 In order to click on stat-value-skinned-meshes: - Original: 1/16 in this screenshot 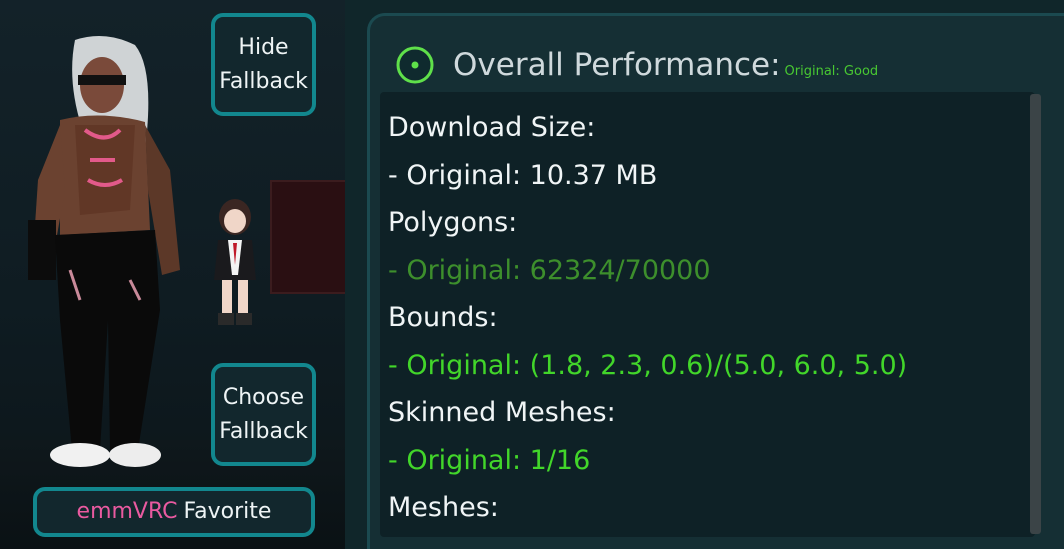, I will do `click(489, 460)`.